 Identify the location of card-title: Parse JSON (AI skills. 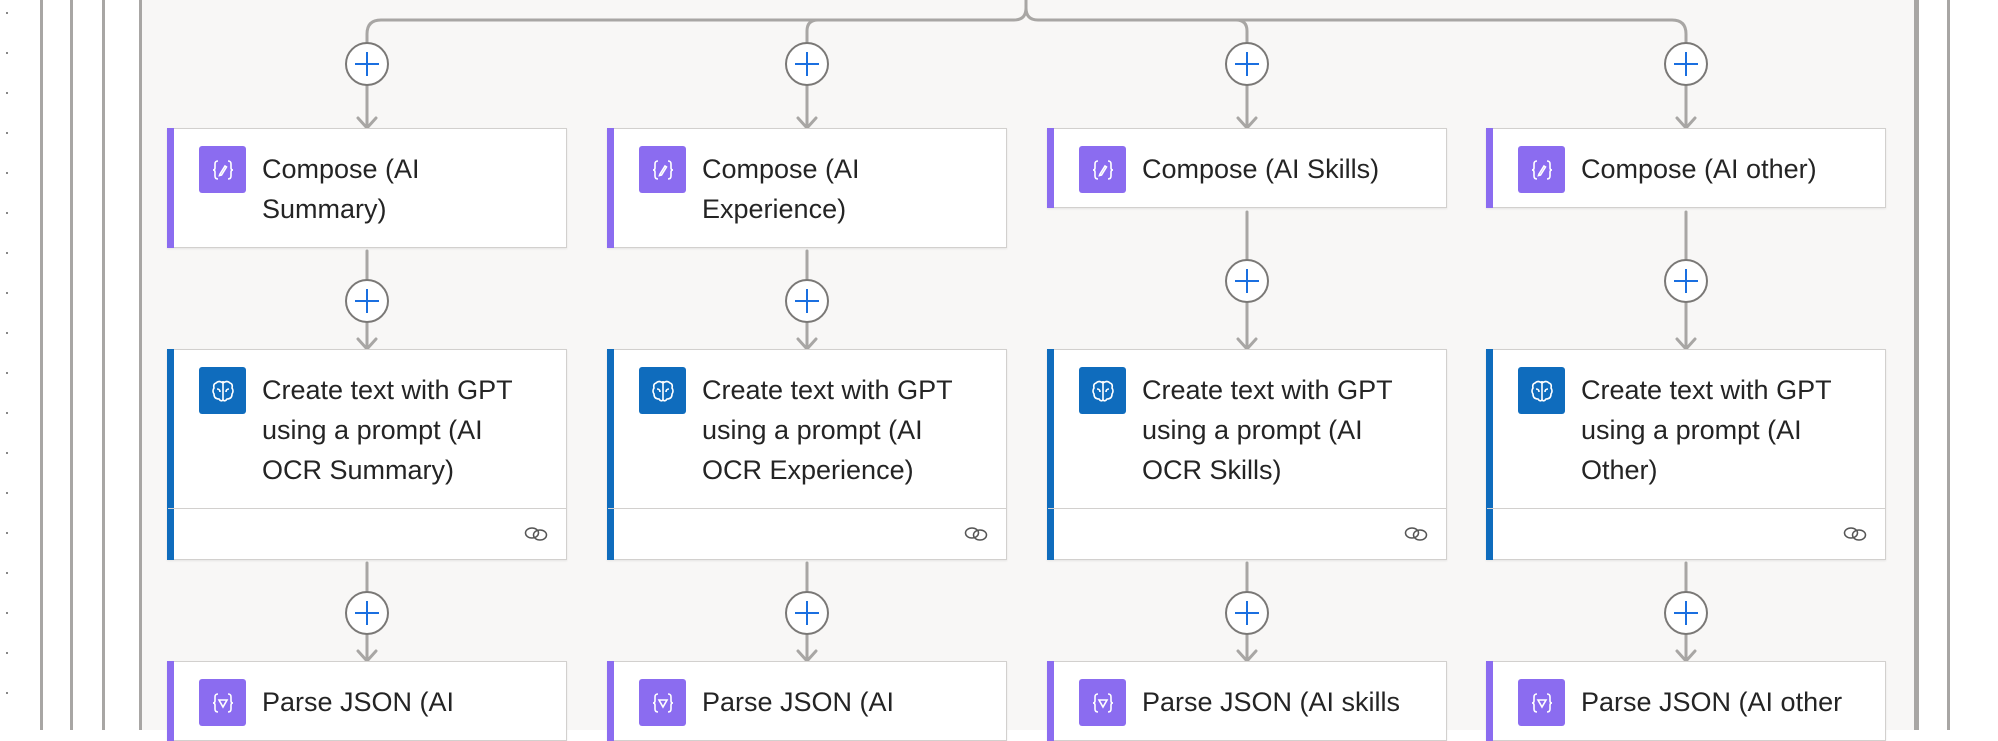
(1271, 702).